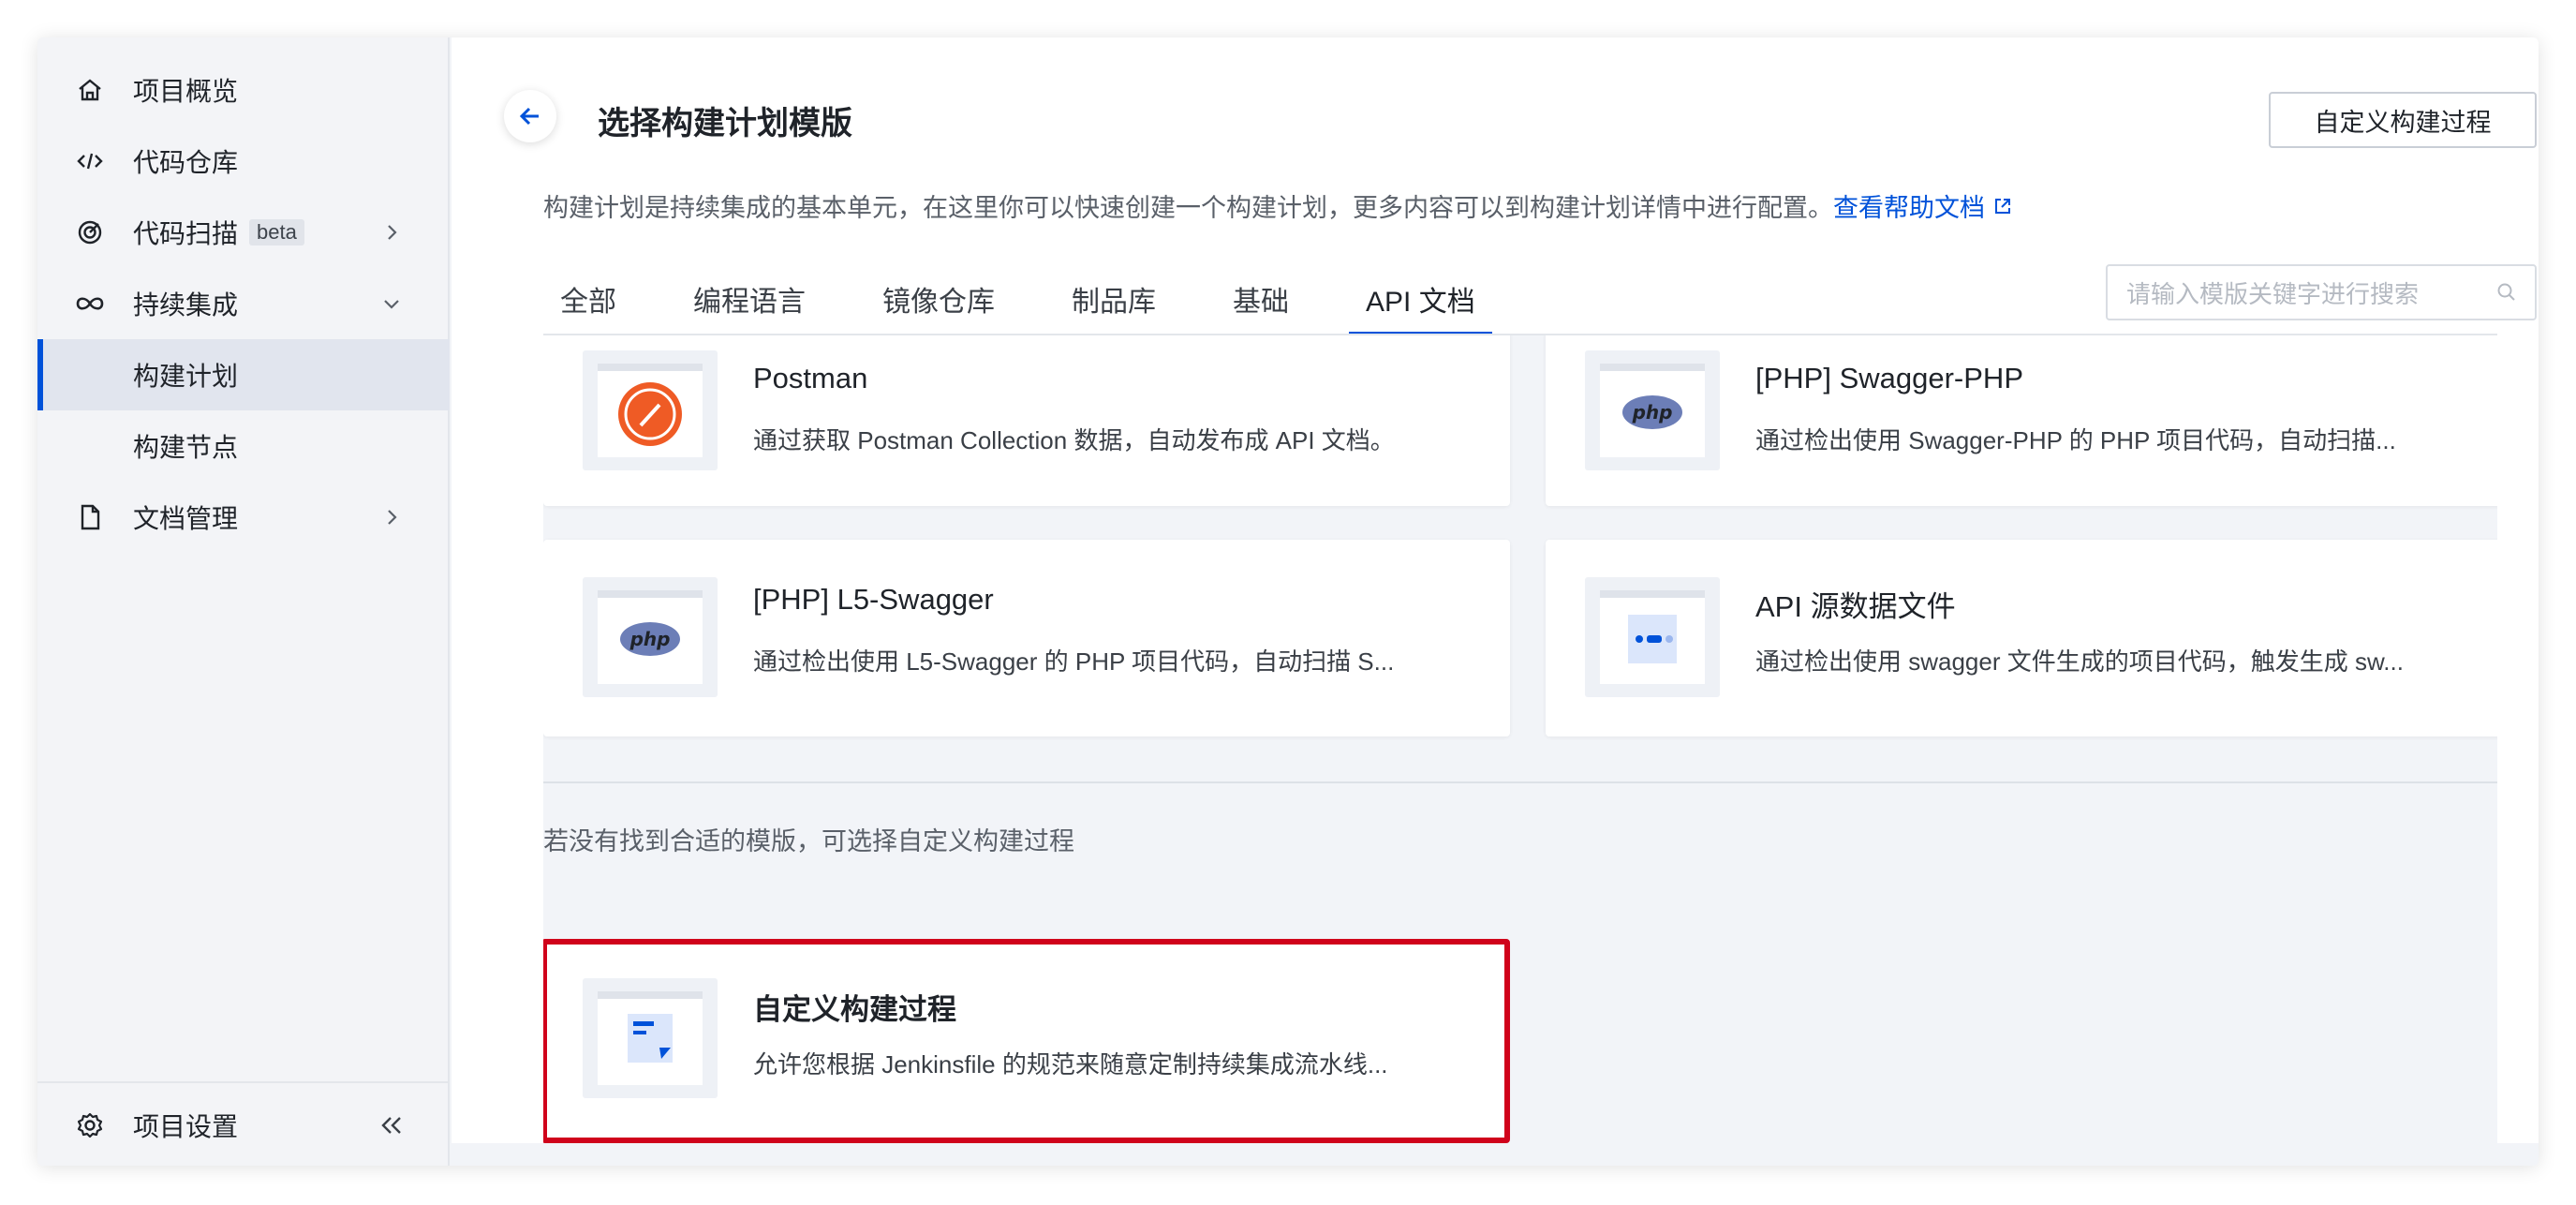 The width and height of the screenshot is (2576, 1205). What do you see at coordinates (186, 447) in the screenshot?
I see `sidebar-item-label: 构建节点` at bounding box center [186, 447].